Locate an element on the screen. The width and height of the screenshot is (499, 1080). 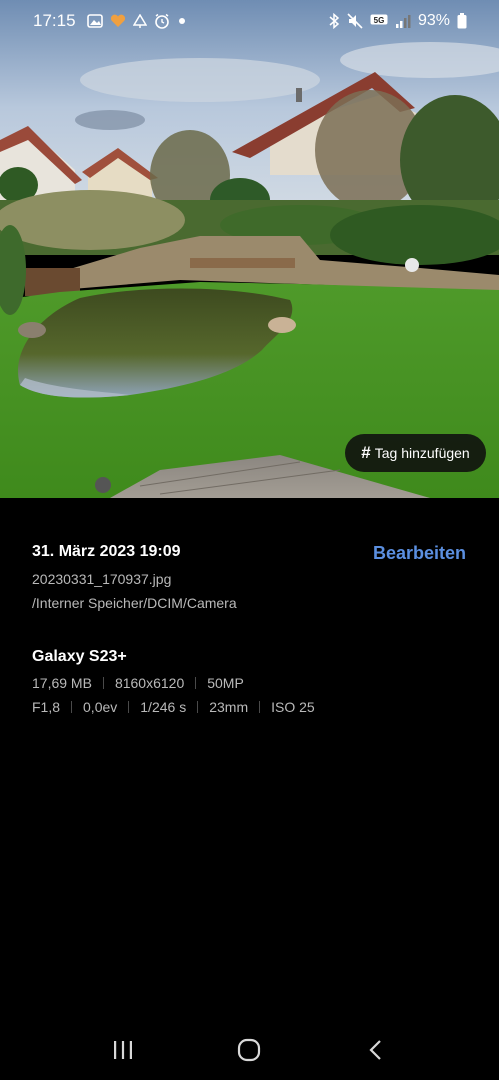
home-icon is located at coordinates (249, 1050).